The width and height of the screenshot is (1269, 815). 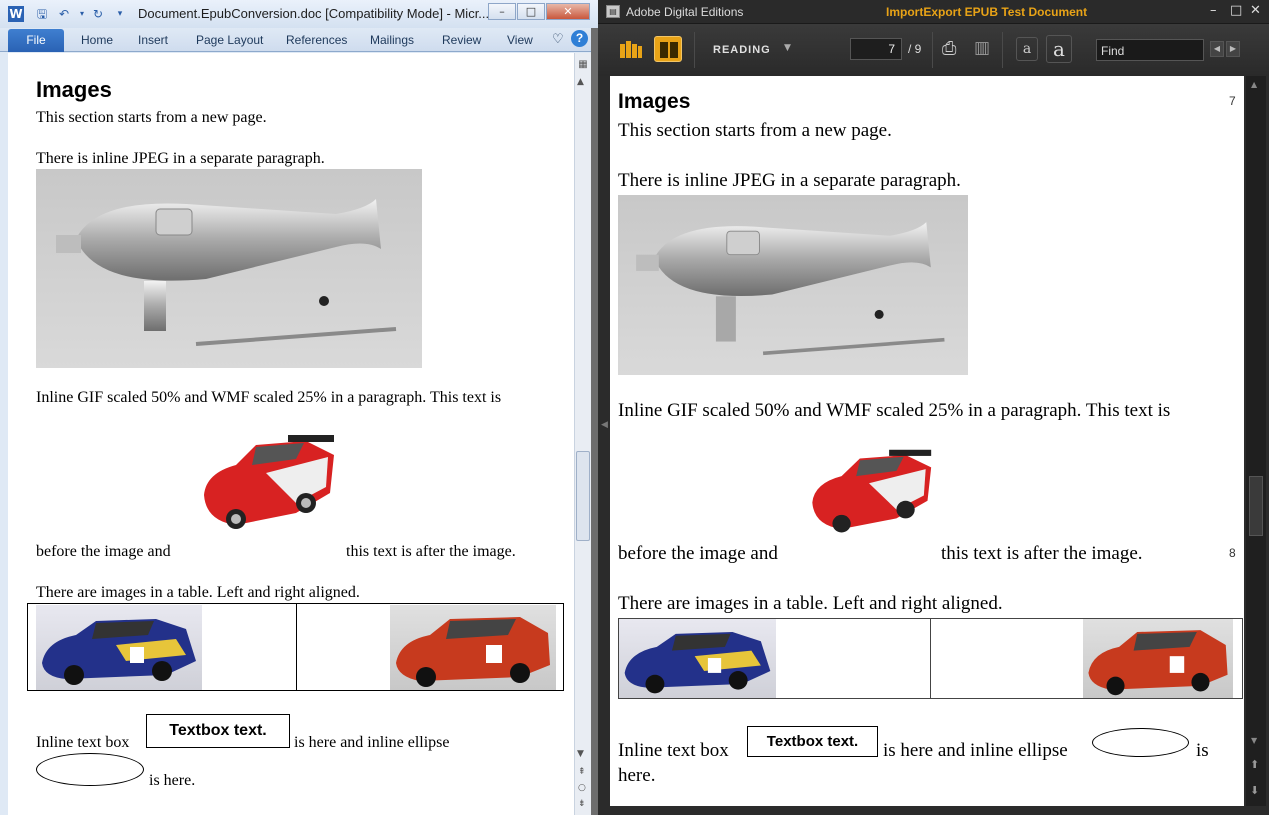 I want to click on page-number-input: 7, so click(x=876, y=49).